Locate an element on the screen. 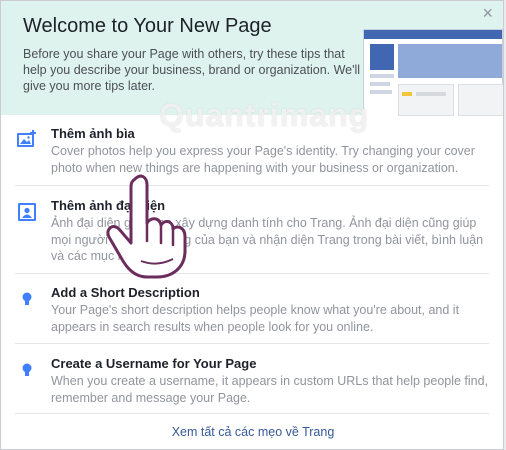  close-icon: × is located at coordinates (487, 13).